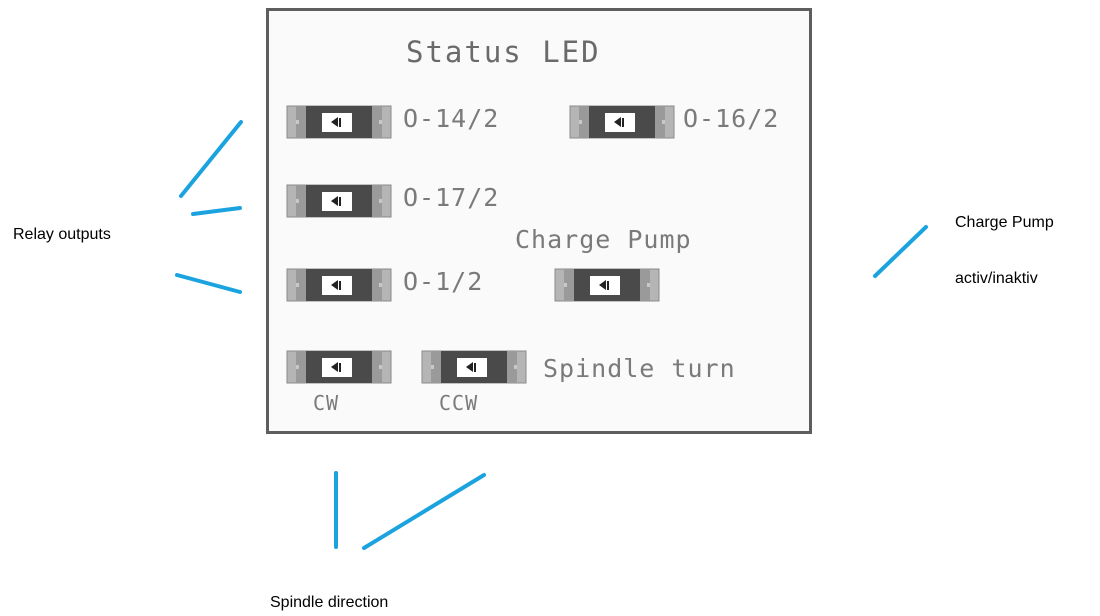 The image size is (1100, 616). Describe the element at coordinates (603, 239) in the screenshot. I see `charge-pump-label: Charge Pump` at that location.